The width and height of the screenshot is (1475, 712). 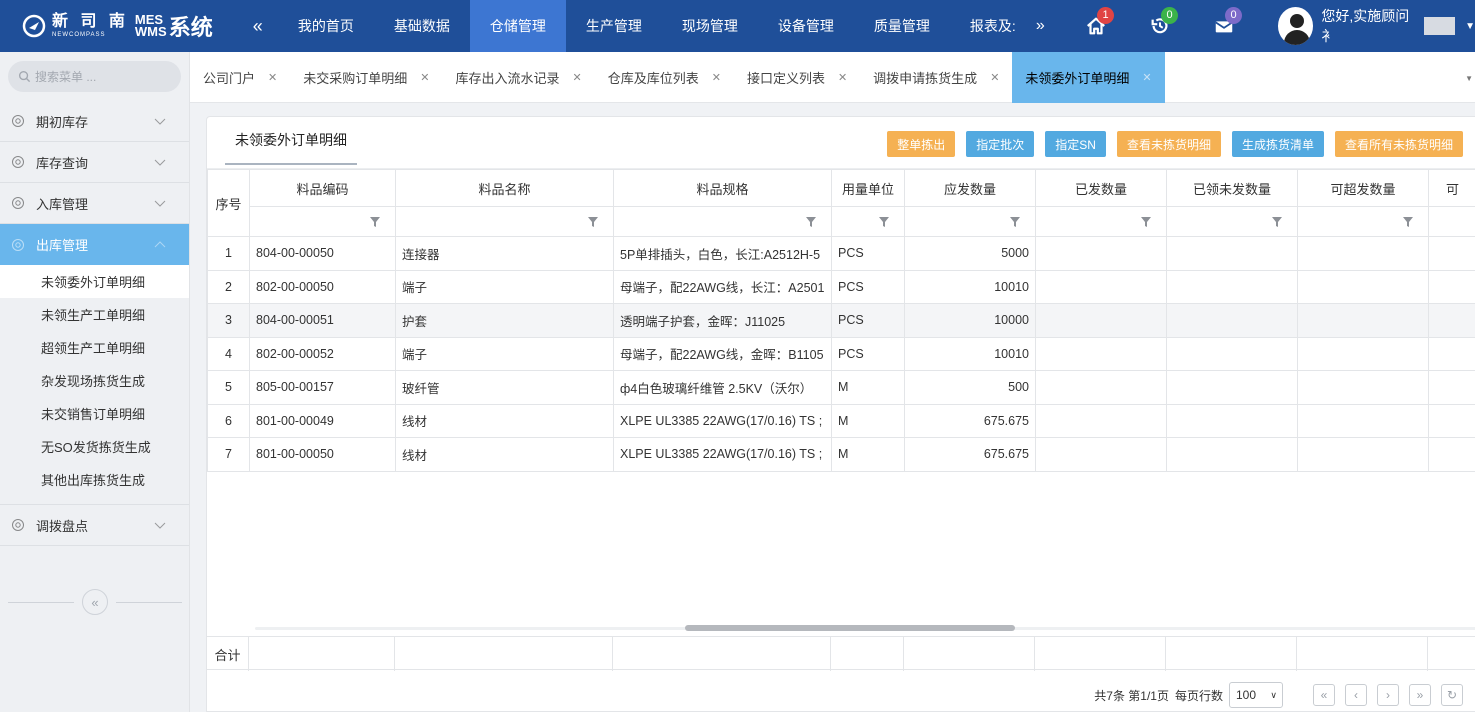 What do you see at coordinates (228, 203) in the screenshot?
I see `column-header-seq: 序号` at bounding box center [228, 203].